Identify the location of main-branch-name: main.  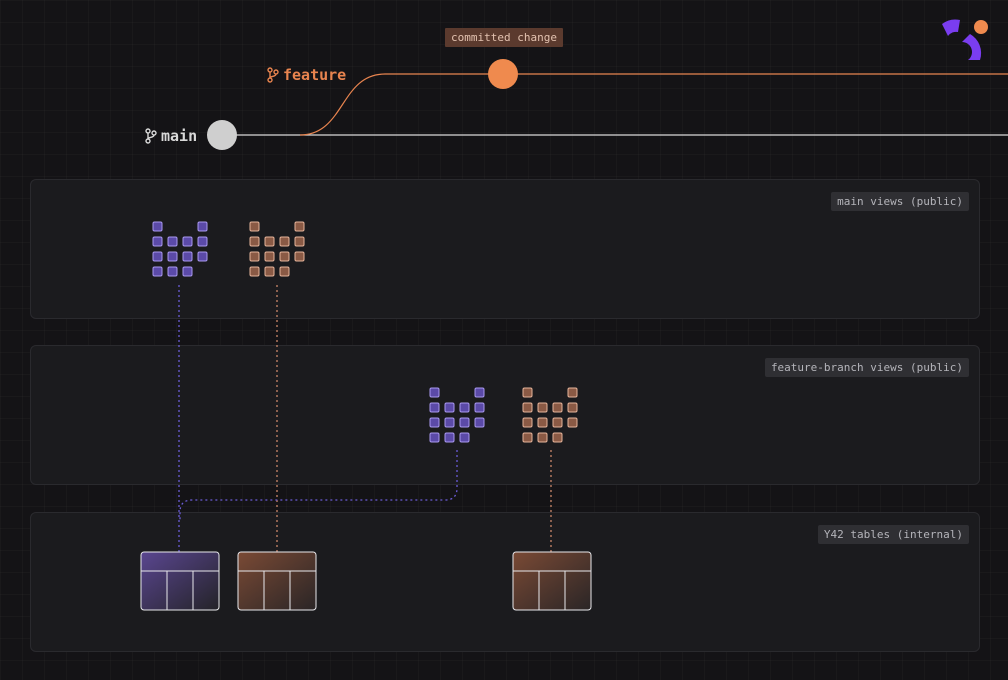
(179, 136).